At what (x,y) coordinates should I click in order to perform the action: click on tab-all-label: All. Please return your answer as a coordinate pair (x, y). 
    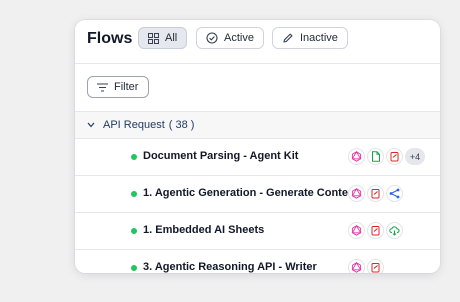
    Looking at the image, I should click on (171, 38).